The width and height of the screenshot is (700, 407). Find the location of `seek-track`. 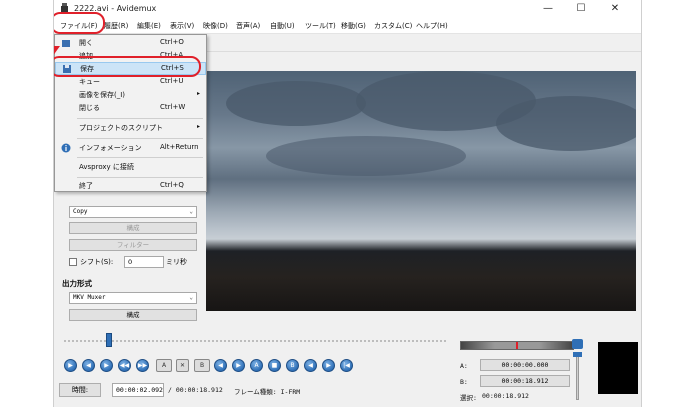

seek-track is located at coordinates (255, 341).